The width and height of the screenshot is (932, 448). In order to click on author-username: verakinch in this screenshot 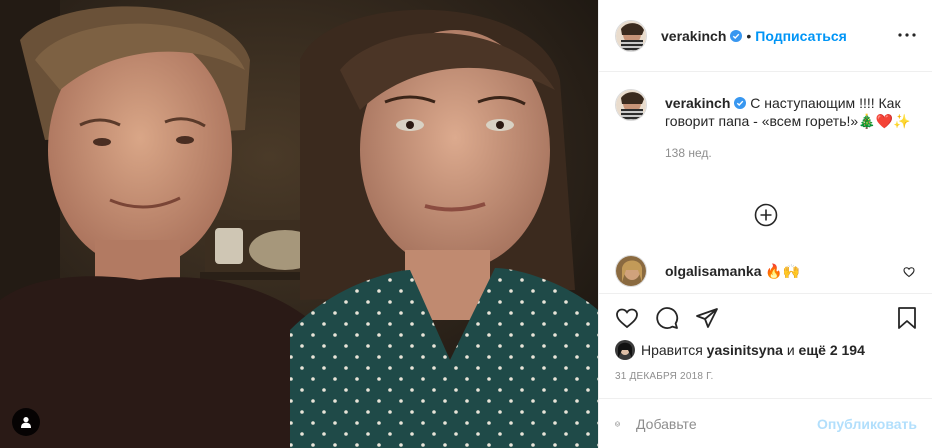, I will do `click(693, 36)`.